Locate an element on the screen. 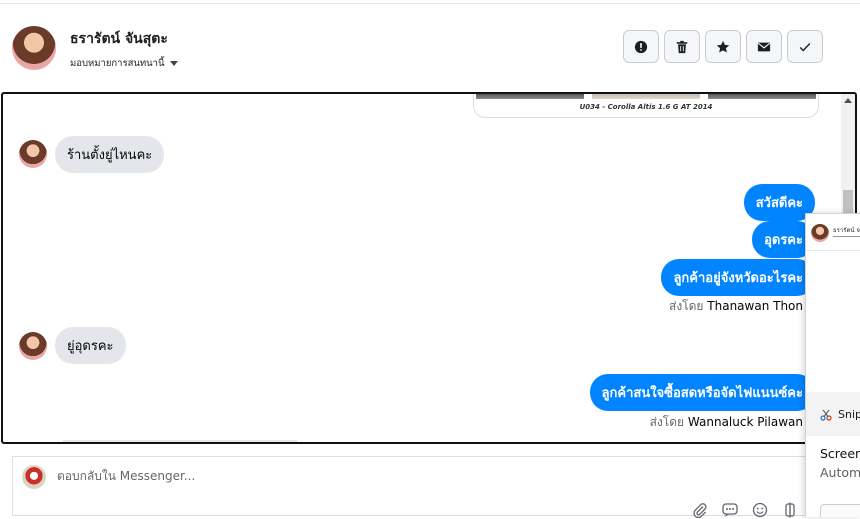 The image size is (860, 519). car-listing-card: U034 - Corolla Altis 1.6 G AT 2014 is located at coordinates (646, 106).